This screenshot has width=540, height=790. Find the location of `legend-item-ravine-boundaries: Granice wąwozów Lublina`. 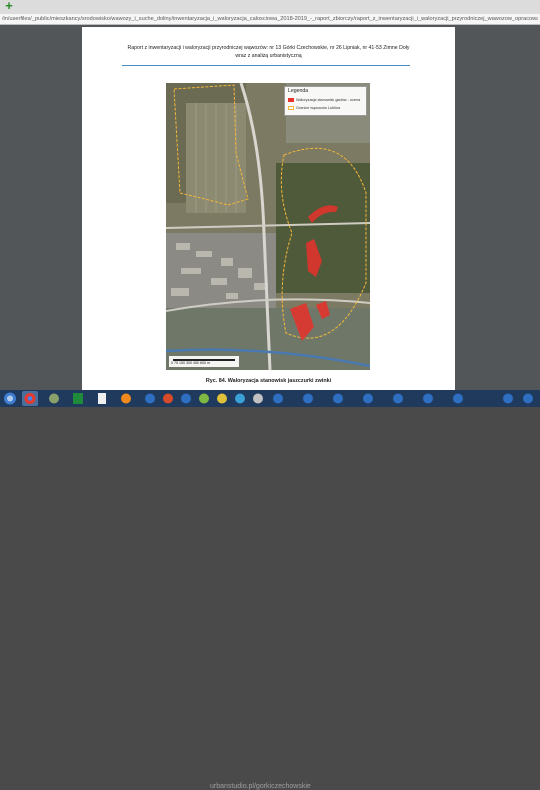

legend-item-ravine-boundaries: Granice wąwozów Lublina is located at coordinates (326, 108).